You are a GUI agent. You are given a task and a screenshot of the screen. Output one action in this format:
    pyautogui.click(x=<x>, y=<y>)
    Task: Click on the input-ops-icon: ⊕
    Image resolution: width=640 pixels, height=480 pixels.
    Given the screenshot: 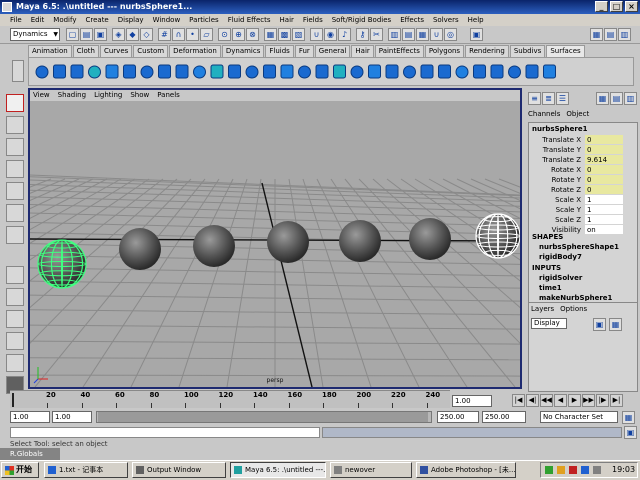 What is the action you would take?
    pyautogui.click(x=238, y=34)
    